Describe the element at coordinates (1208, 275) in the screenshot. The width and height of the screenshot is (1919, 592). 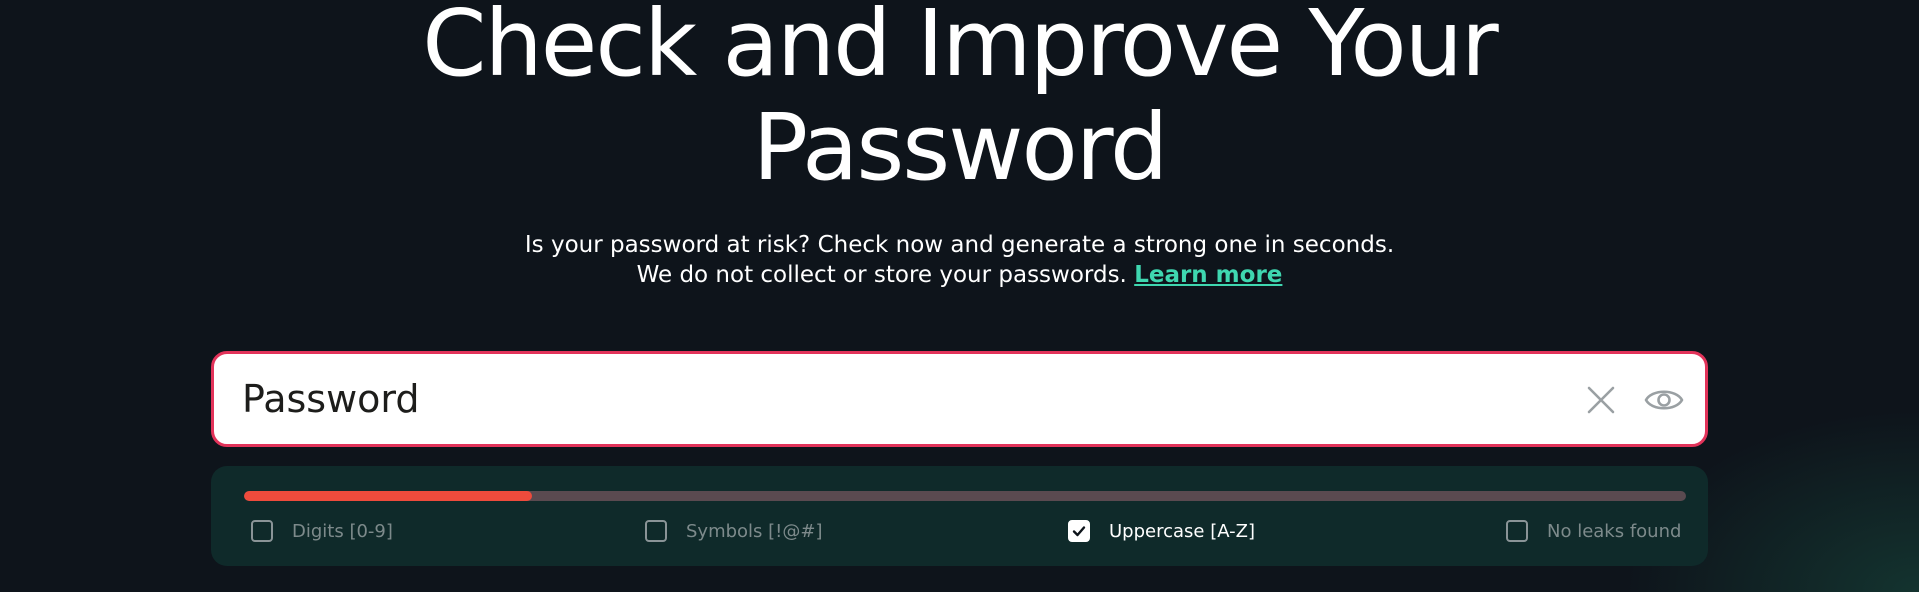
I see `learn-more-link: Learn more` at that location.